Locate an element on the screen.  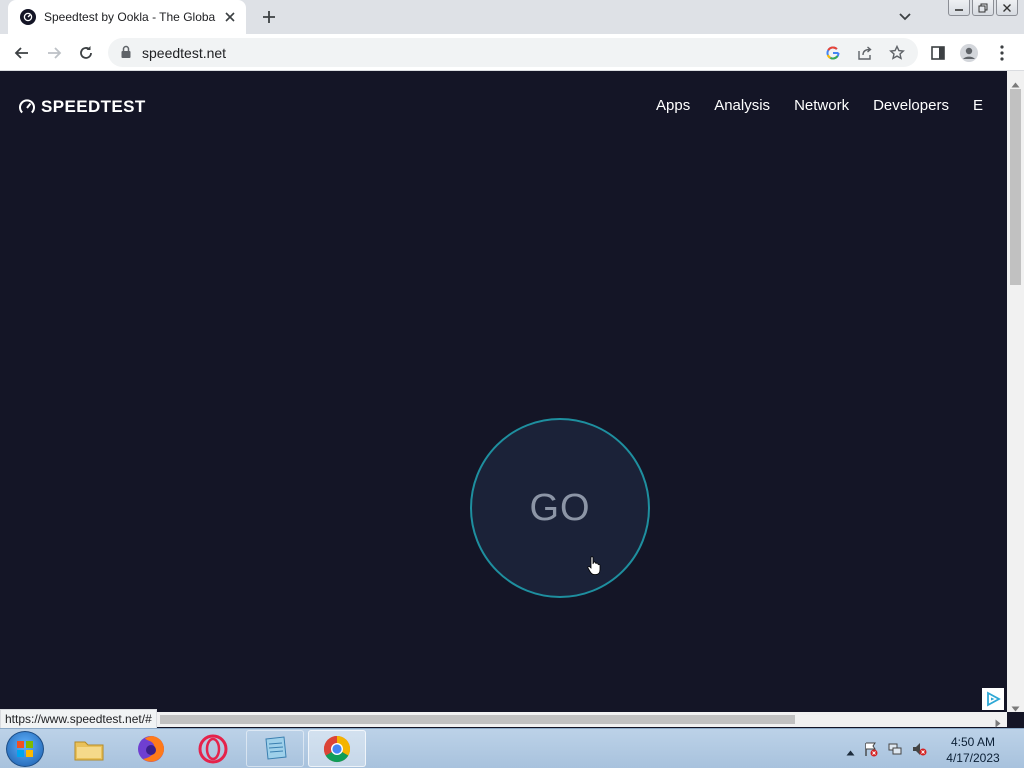
speedometer-icon is located at coordinates (27, 106).